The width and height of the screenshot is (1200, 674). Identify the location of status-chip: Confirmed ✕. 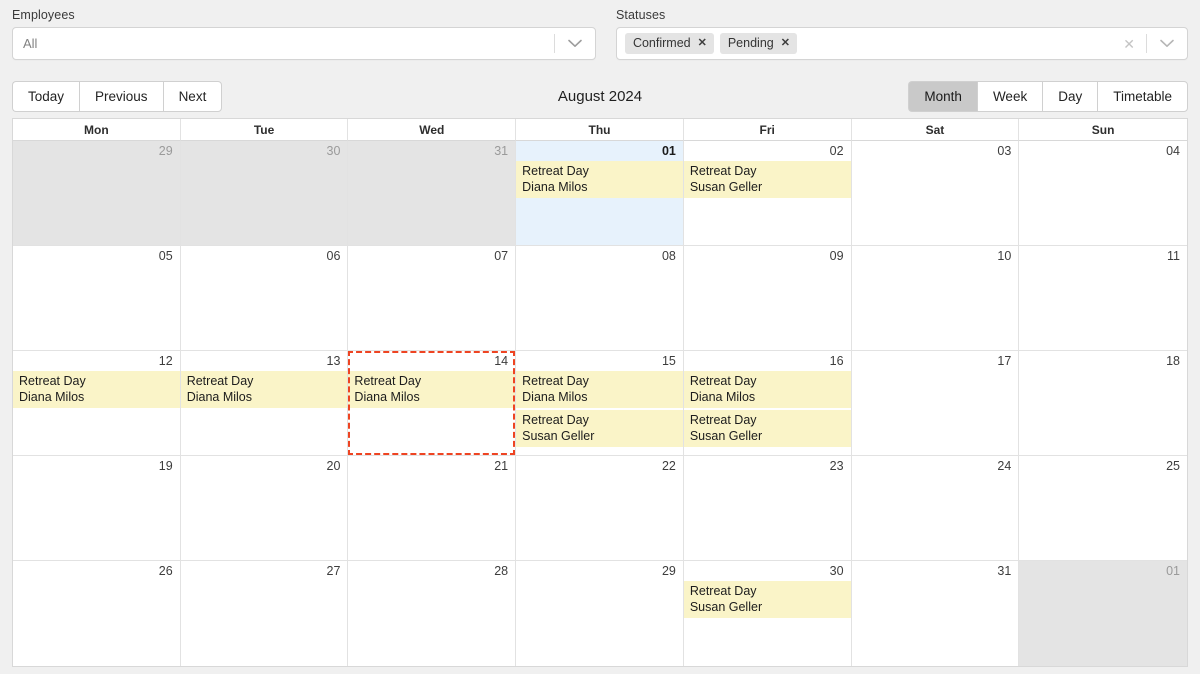
(669, 43).